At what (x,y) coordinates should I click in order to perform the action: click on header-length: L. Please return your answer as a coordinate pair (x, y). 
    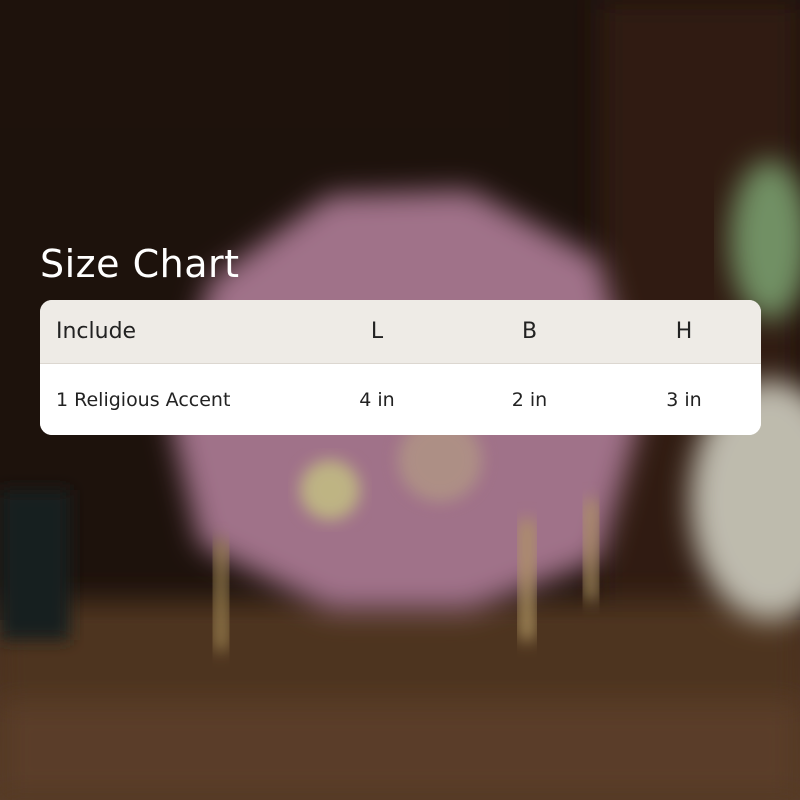
    Looking at the image, I should click on (377, 331).